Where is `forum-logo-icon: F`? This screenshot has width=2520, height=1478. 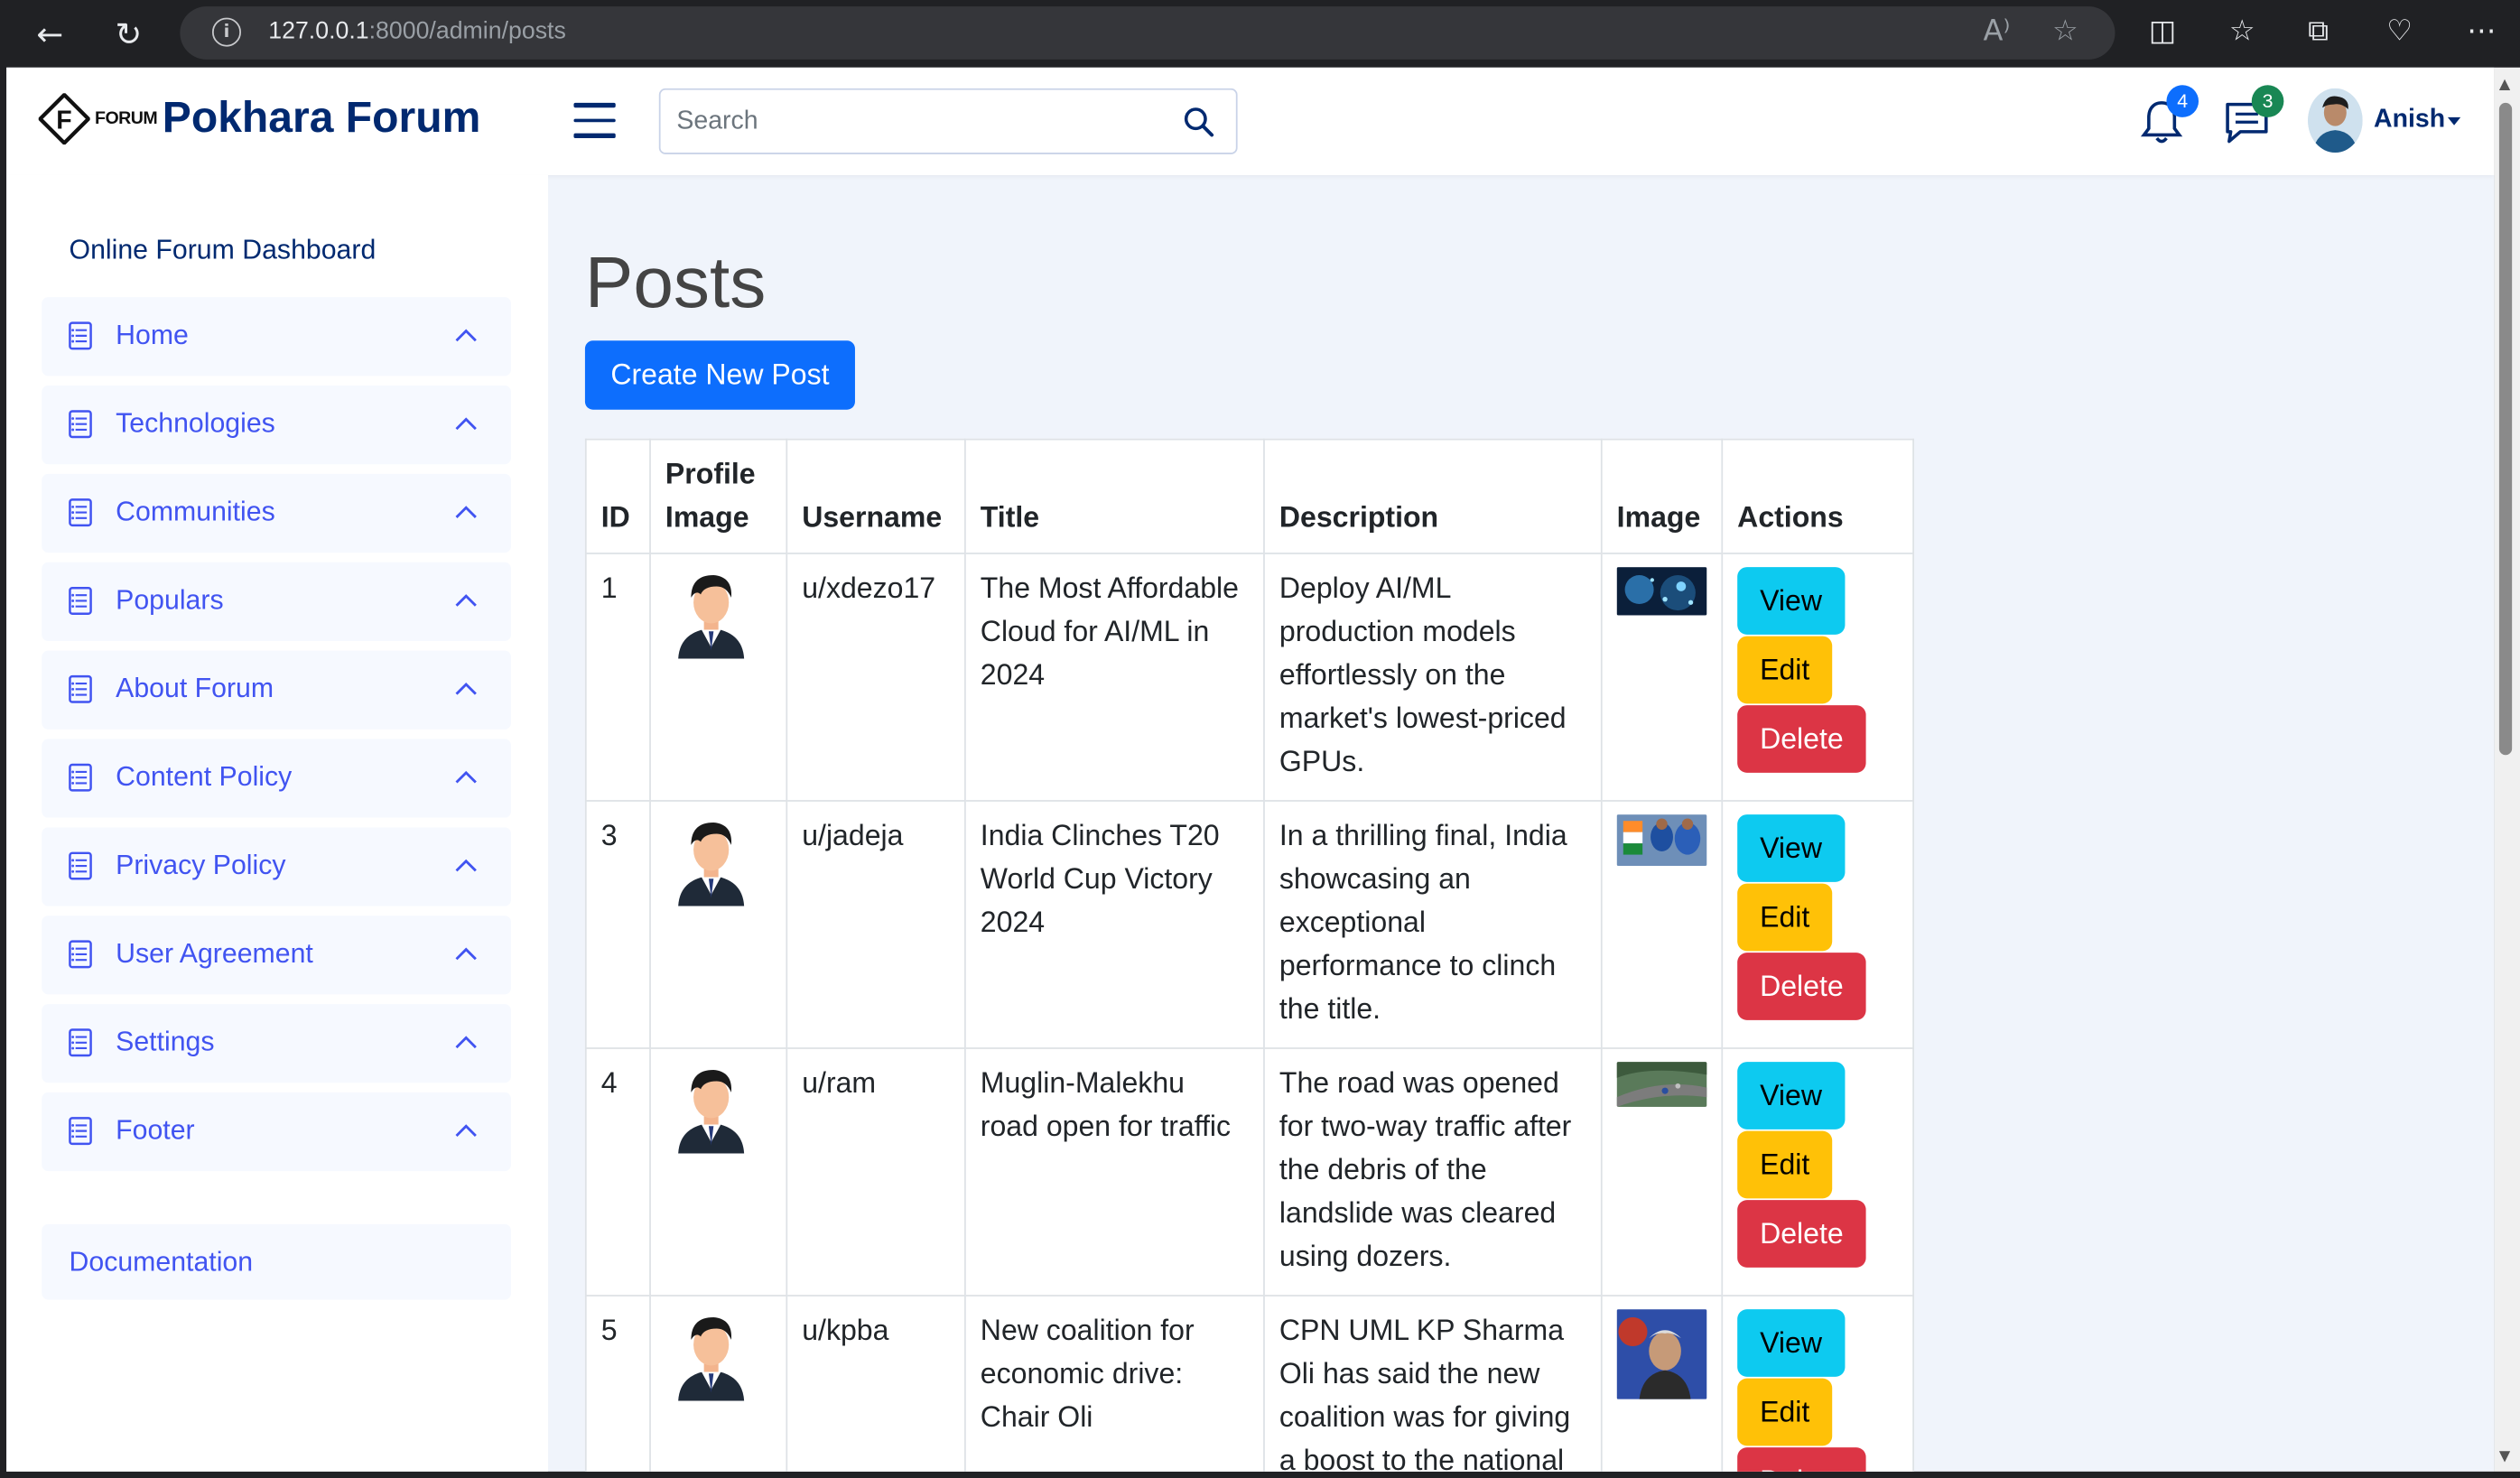 forum-logo-icon: F is located at coordinates (64, 119).